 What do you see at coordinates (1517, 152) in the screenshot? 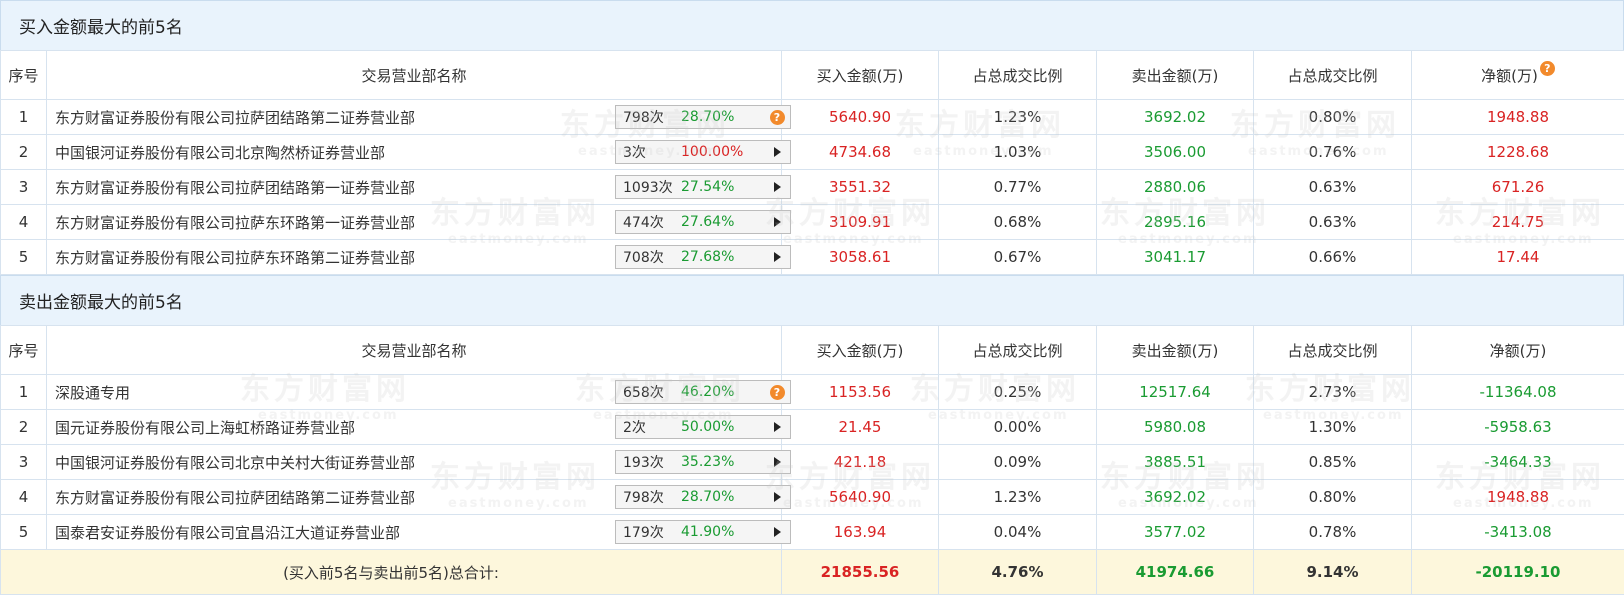
I see `net-amount: 1228.68` at bounding box center [1517, 152].